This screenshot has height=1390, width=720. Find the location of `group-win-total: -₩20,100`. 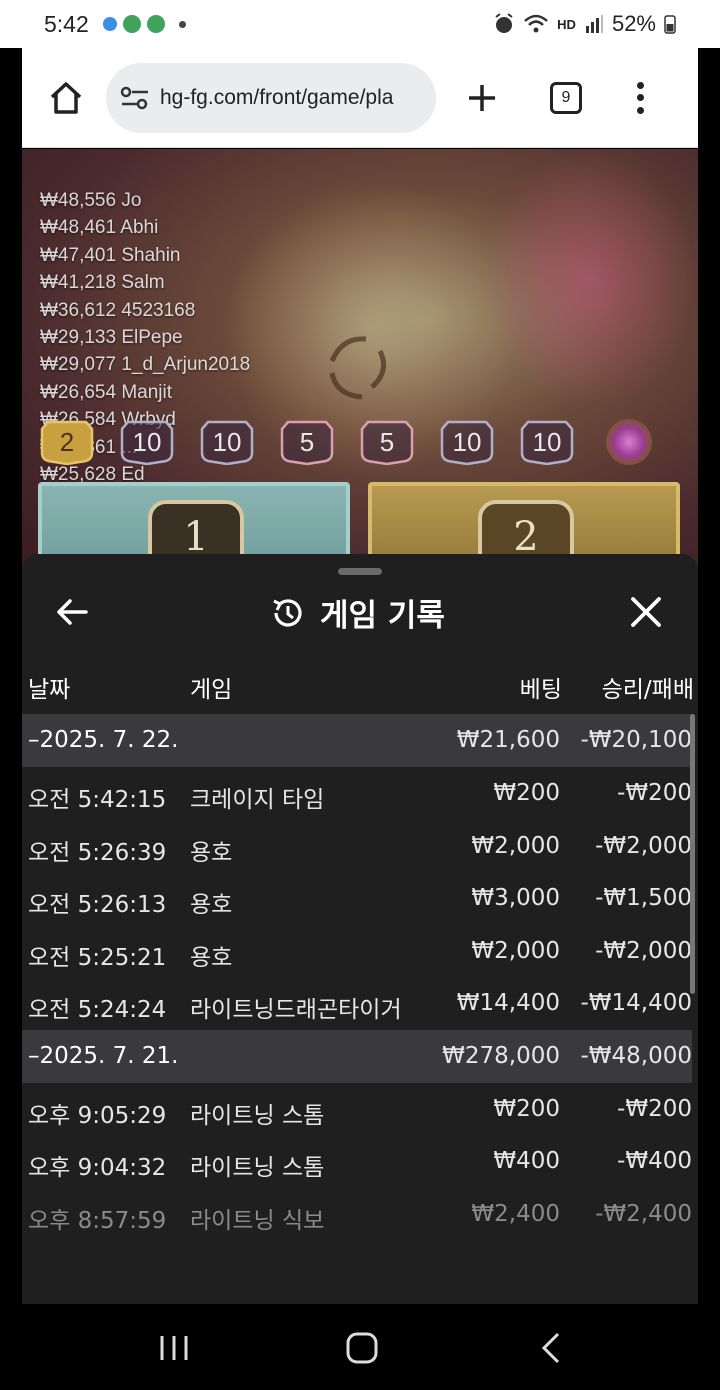

group-win-total: -₩20,100 is located at coordinates (636, 740).